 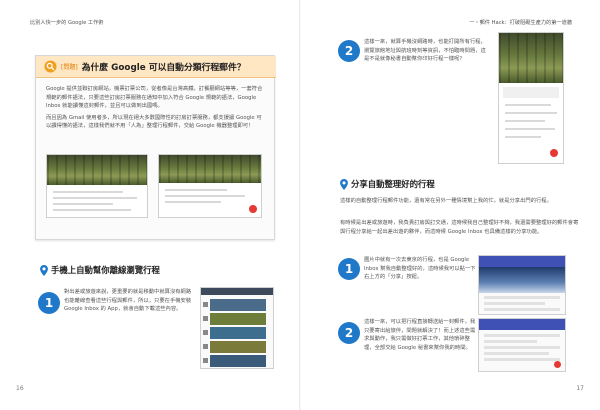 What do you see at coordinates (522, 345) in the screenshot?
I see `forward-email-screenshot` at bounding box center [522, 345].